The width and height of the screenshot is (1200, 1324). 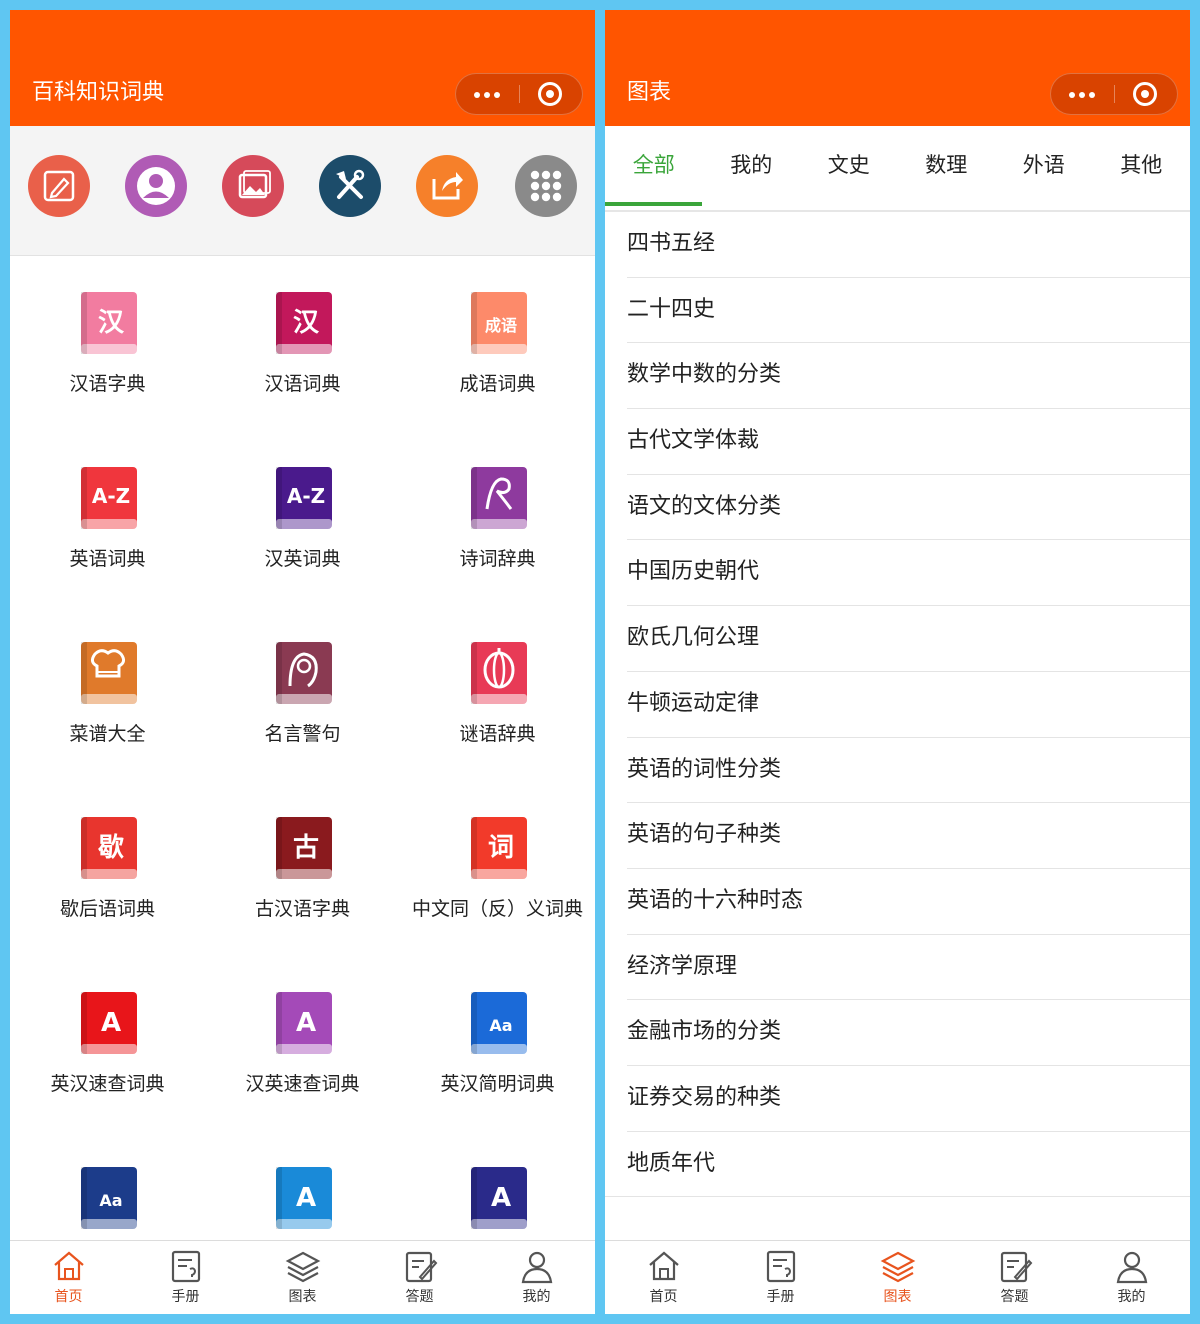 I want to click on list-item: 英语的词性分类, so click(x=908, y=771).